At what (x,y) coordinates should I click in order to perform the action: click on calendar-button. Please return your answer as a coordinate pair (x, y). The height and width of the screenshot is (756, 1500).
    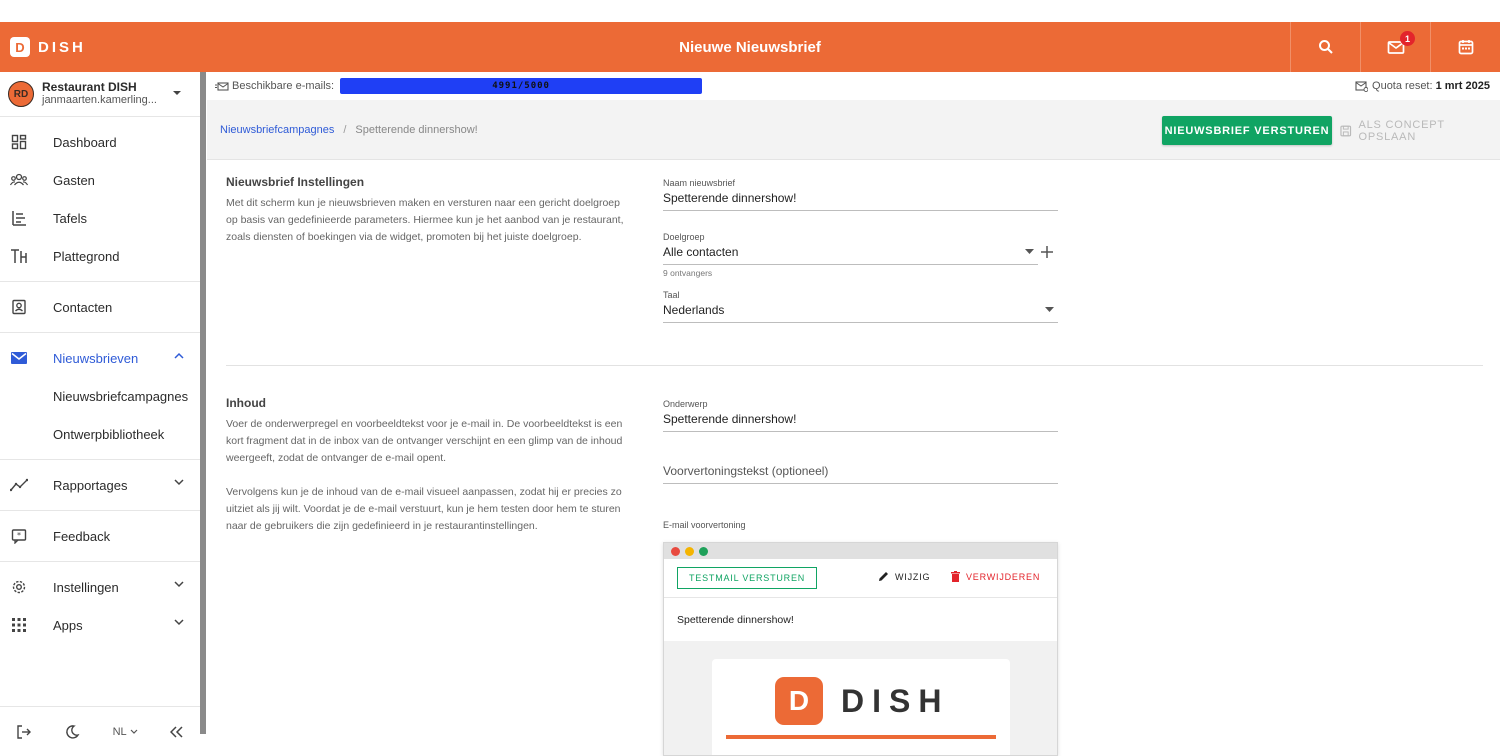
    Looking at the image, I should click on (1465, 47).